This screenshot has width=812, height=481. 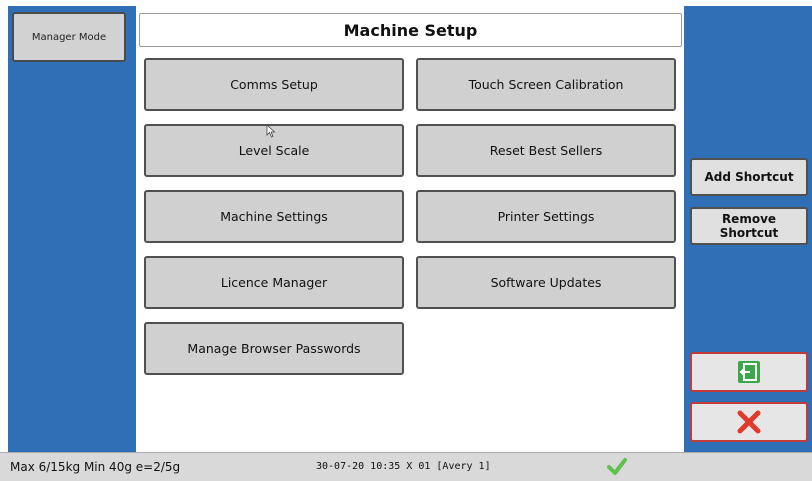 I want to click on add-shortcut-label: Add Shortcut, so click(x=749, y=177).